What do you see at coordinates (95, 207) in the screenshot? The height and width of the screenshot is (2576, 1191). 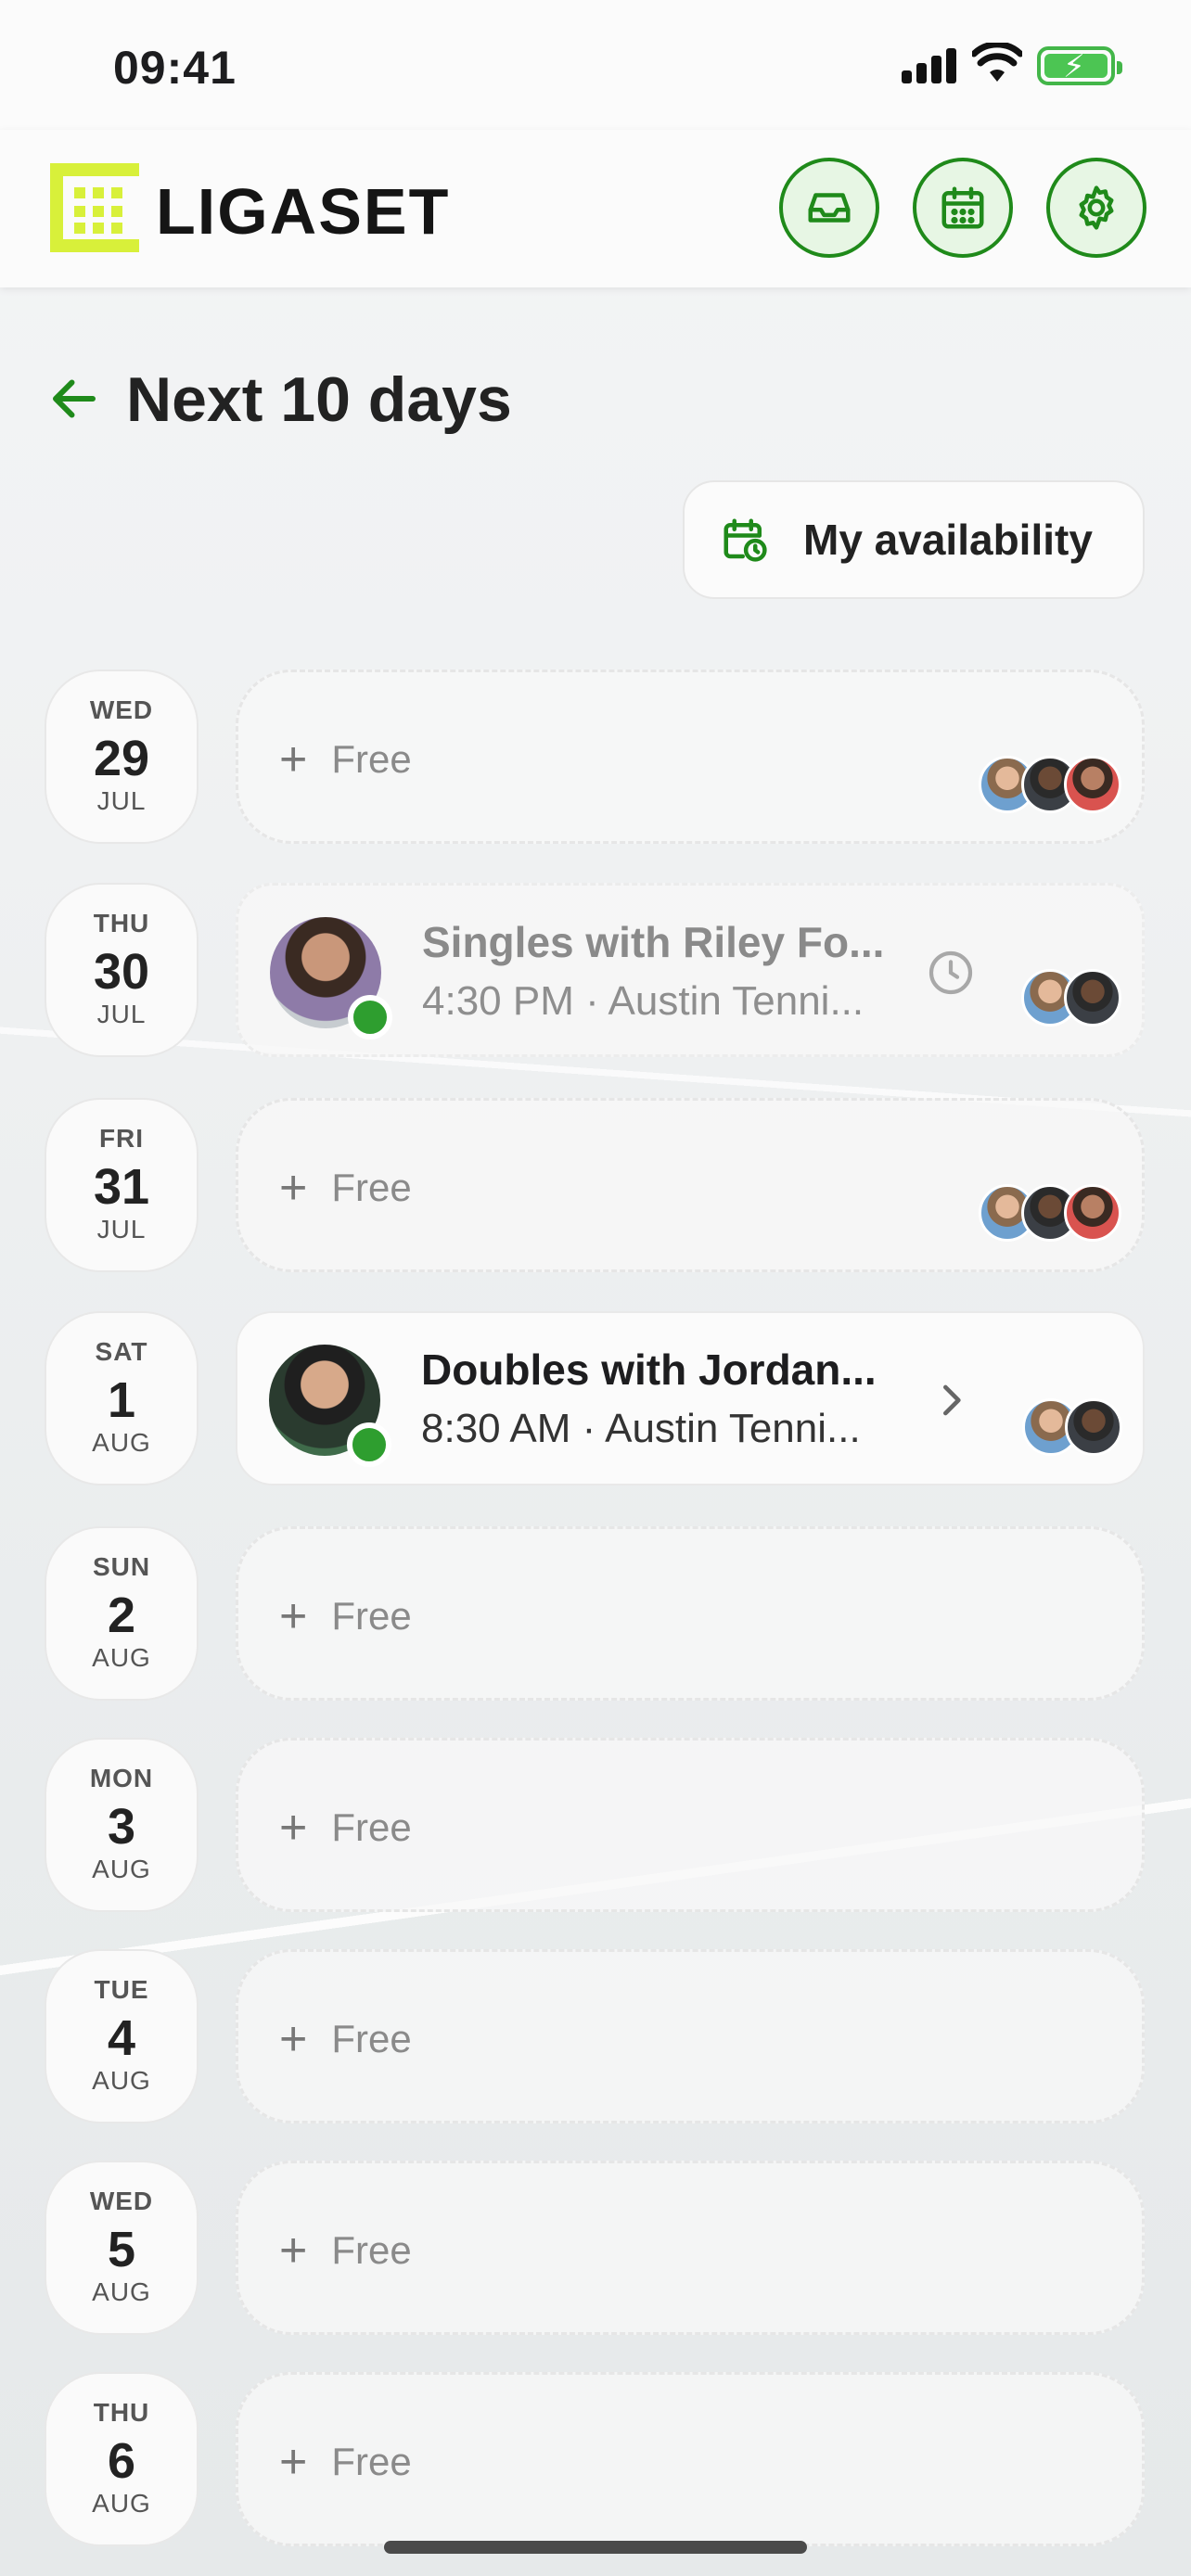 I see `ligaset-logo-icon` at bounding box center [95, 207].